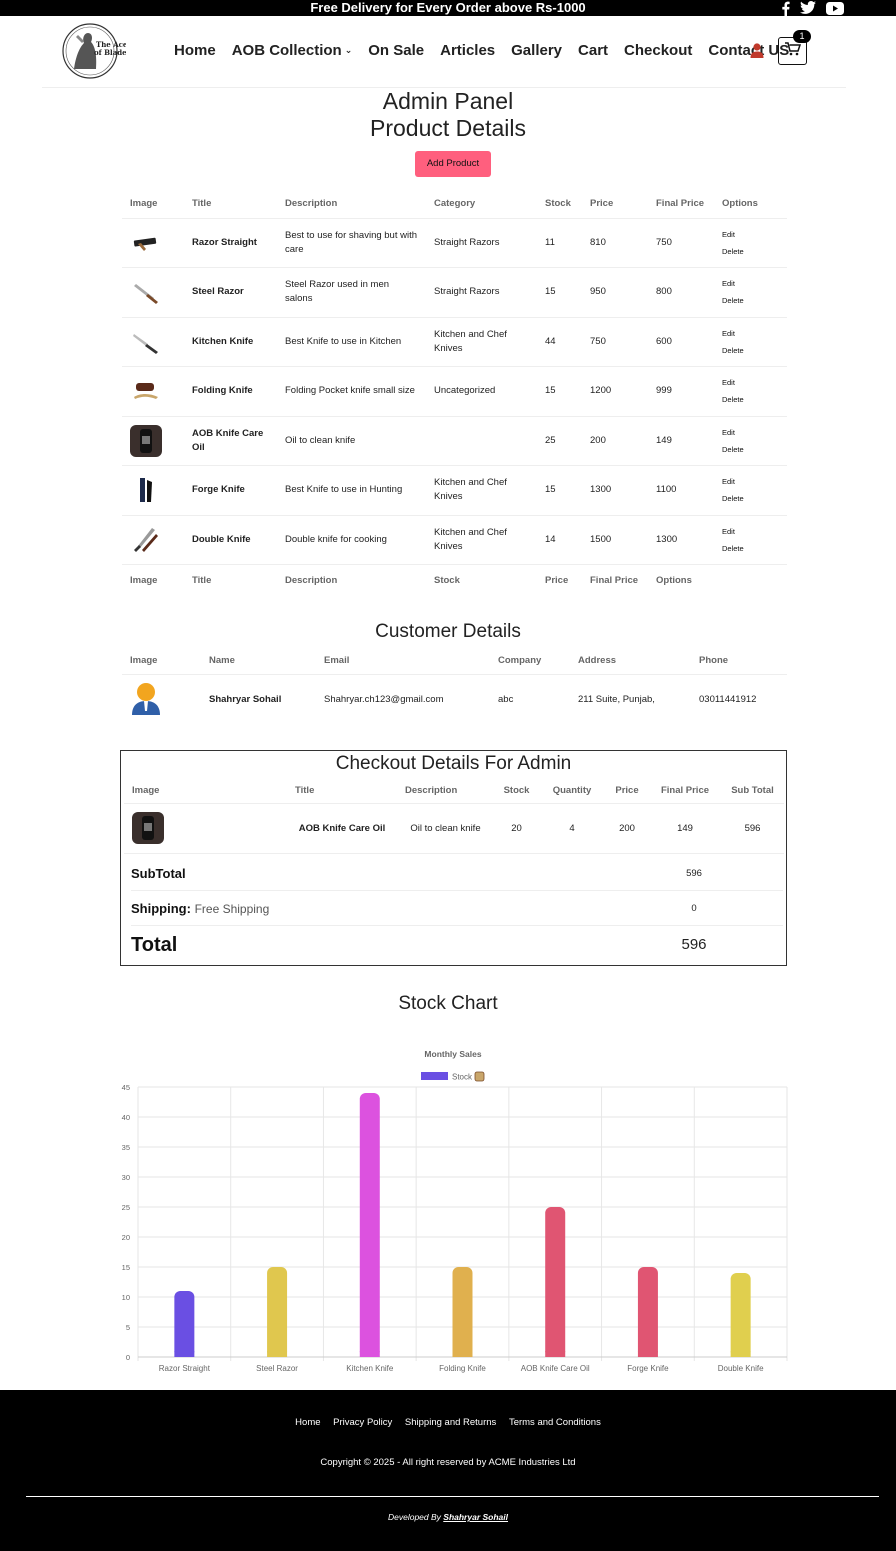 The image size is (896, 1551). What do you see at coordinates (403, 661) in the screenshot?
I see `column-header: Email` at bounding box center [403, 661].